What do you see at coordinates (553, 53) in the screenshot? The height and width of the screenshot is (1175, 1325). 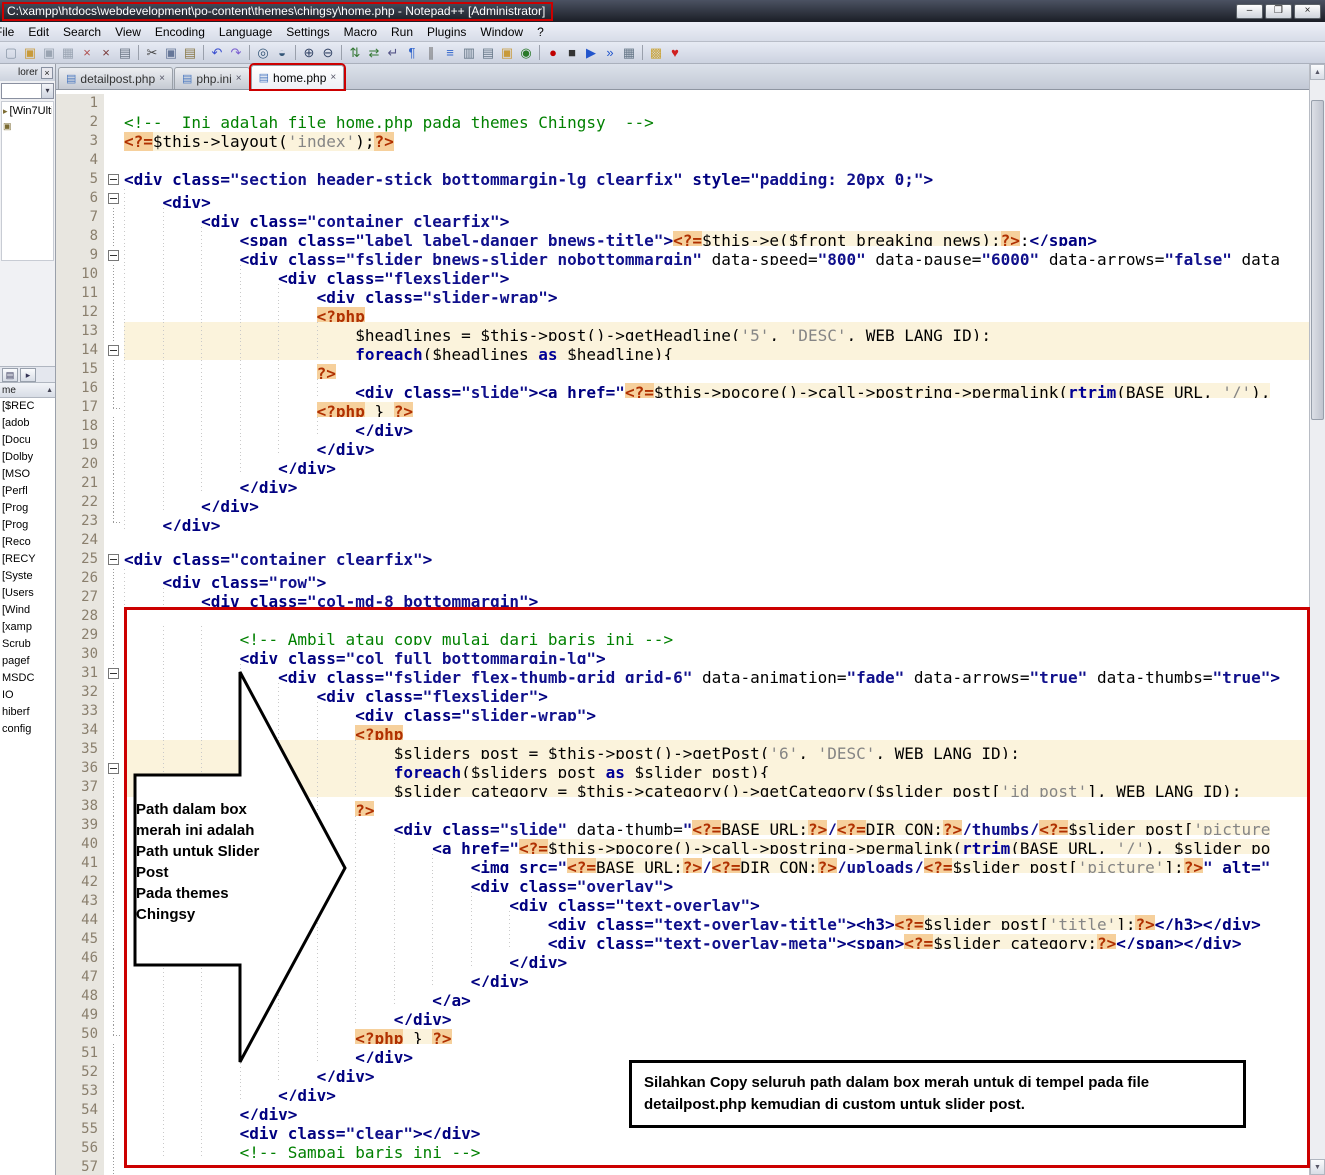 I see `record-macro-icon: ●` at bounding box center [553, 53].